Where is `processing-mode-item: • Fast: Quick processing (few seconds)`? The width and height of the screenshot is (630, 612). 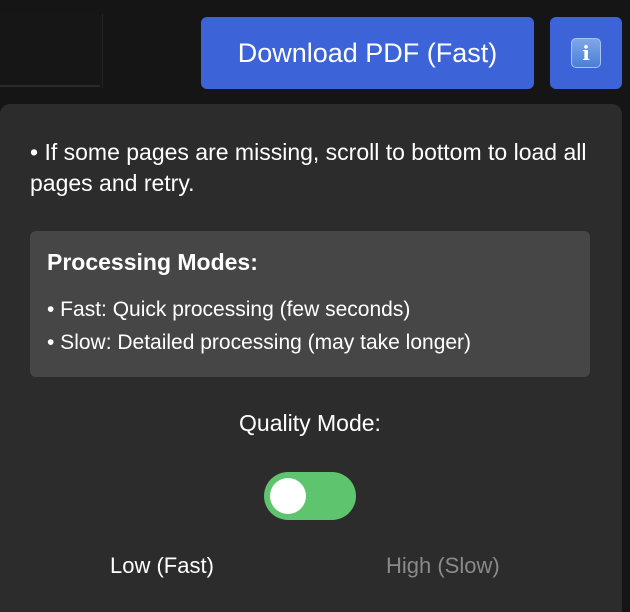
processing-mode-item: • Fast: Quick processing (few seconds) is located at coordinates (229, 309).